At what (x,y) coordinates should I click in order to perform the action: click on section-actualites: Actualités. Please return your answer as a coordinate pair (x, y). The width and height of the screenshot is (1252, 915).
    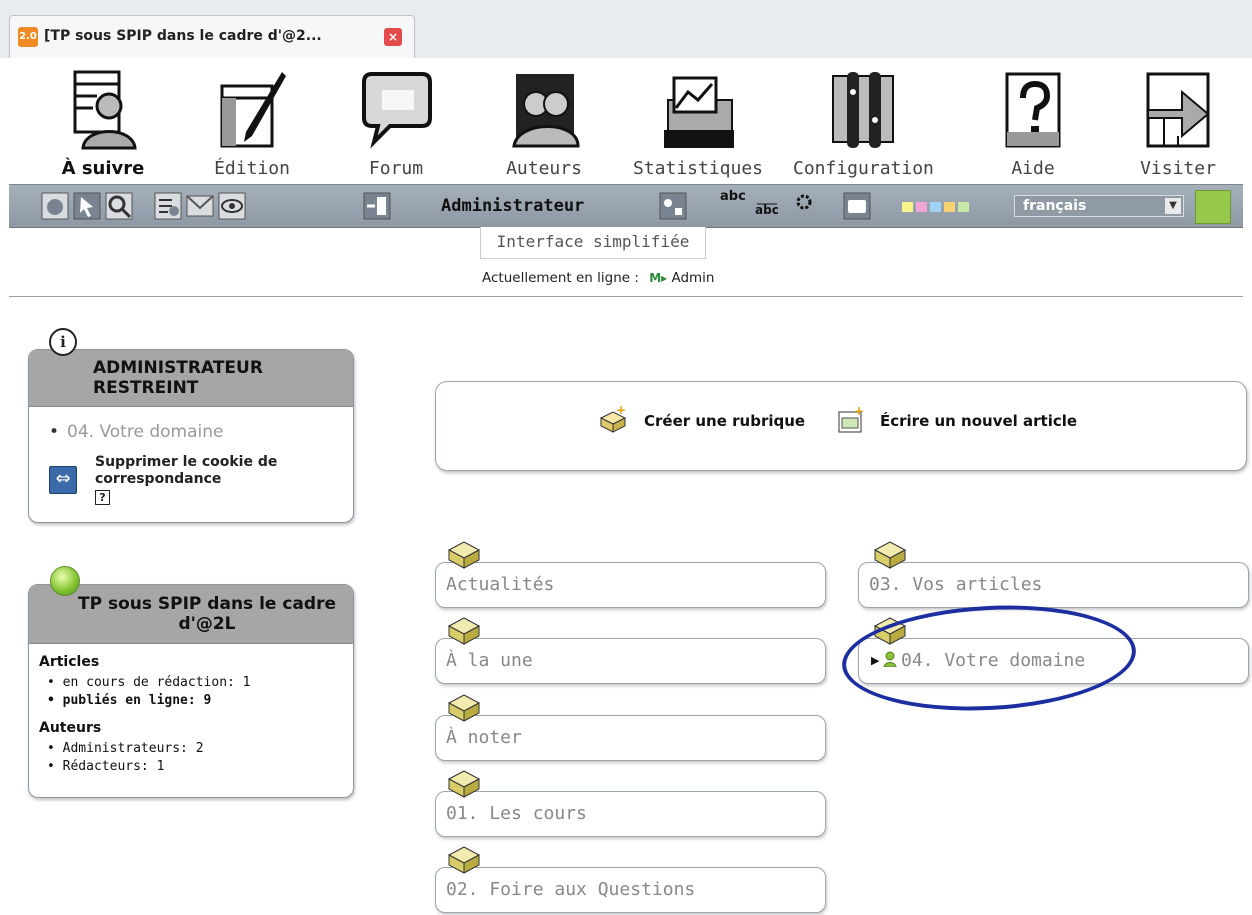
    Looking at the image, I should click on (630, 585).